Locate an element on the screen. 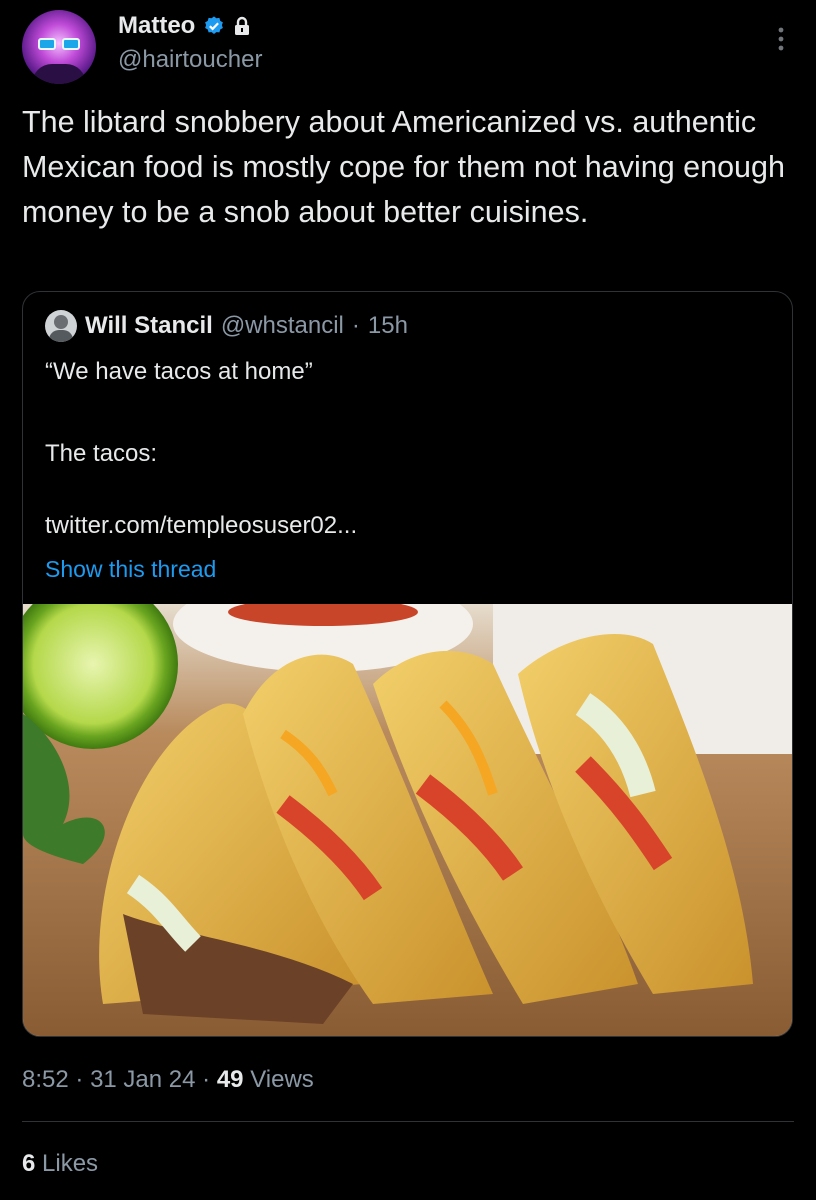 This screenshot has height=1200, width=816. tweet-date: 31 Jan 24 is located at coordinates (143, 1079).